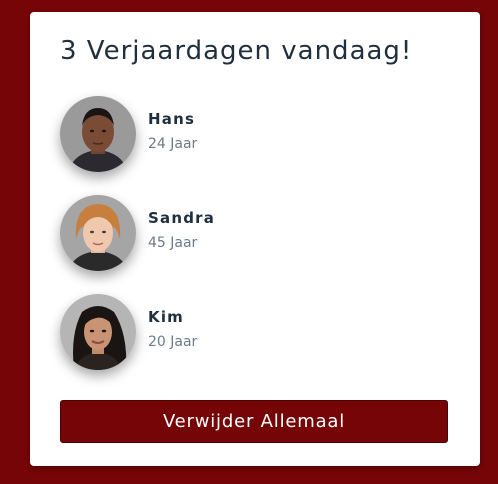 The width and height of the screenshot is (498, 484). I want to click on avatar-sandra, so click(98, 233).